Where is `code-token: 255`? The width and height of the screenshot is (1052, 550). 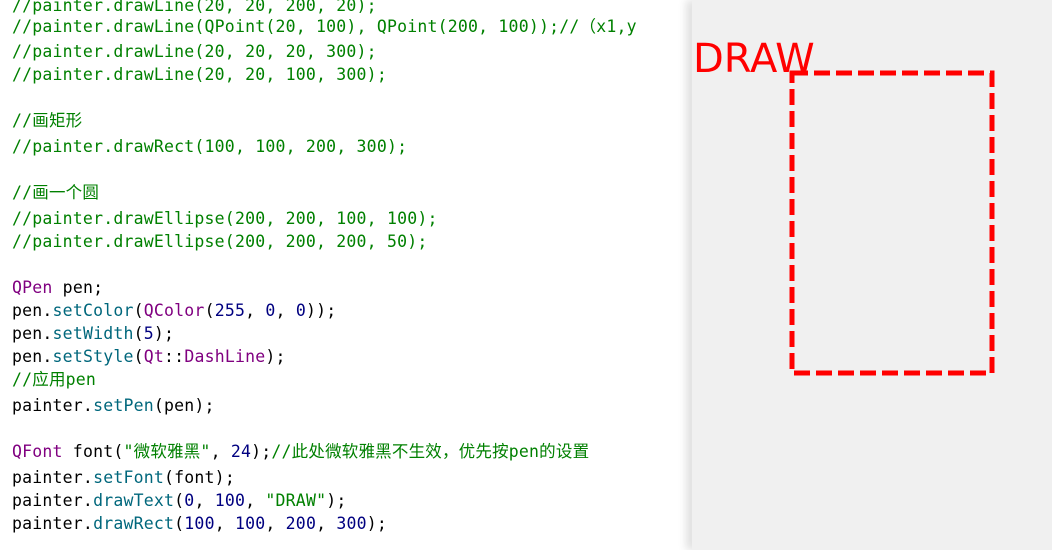 code-token: 255 is located at coordinates (230, 310).